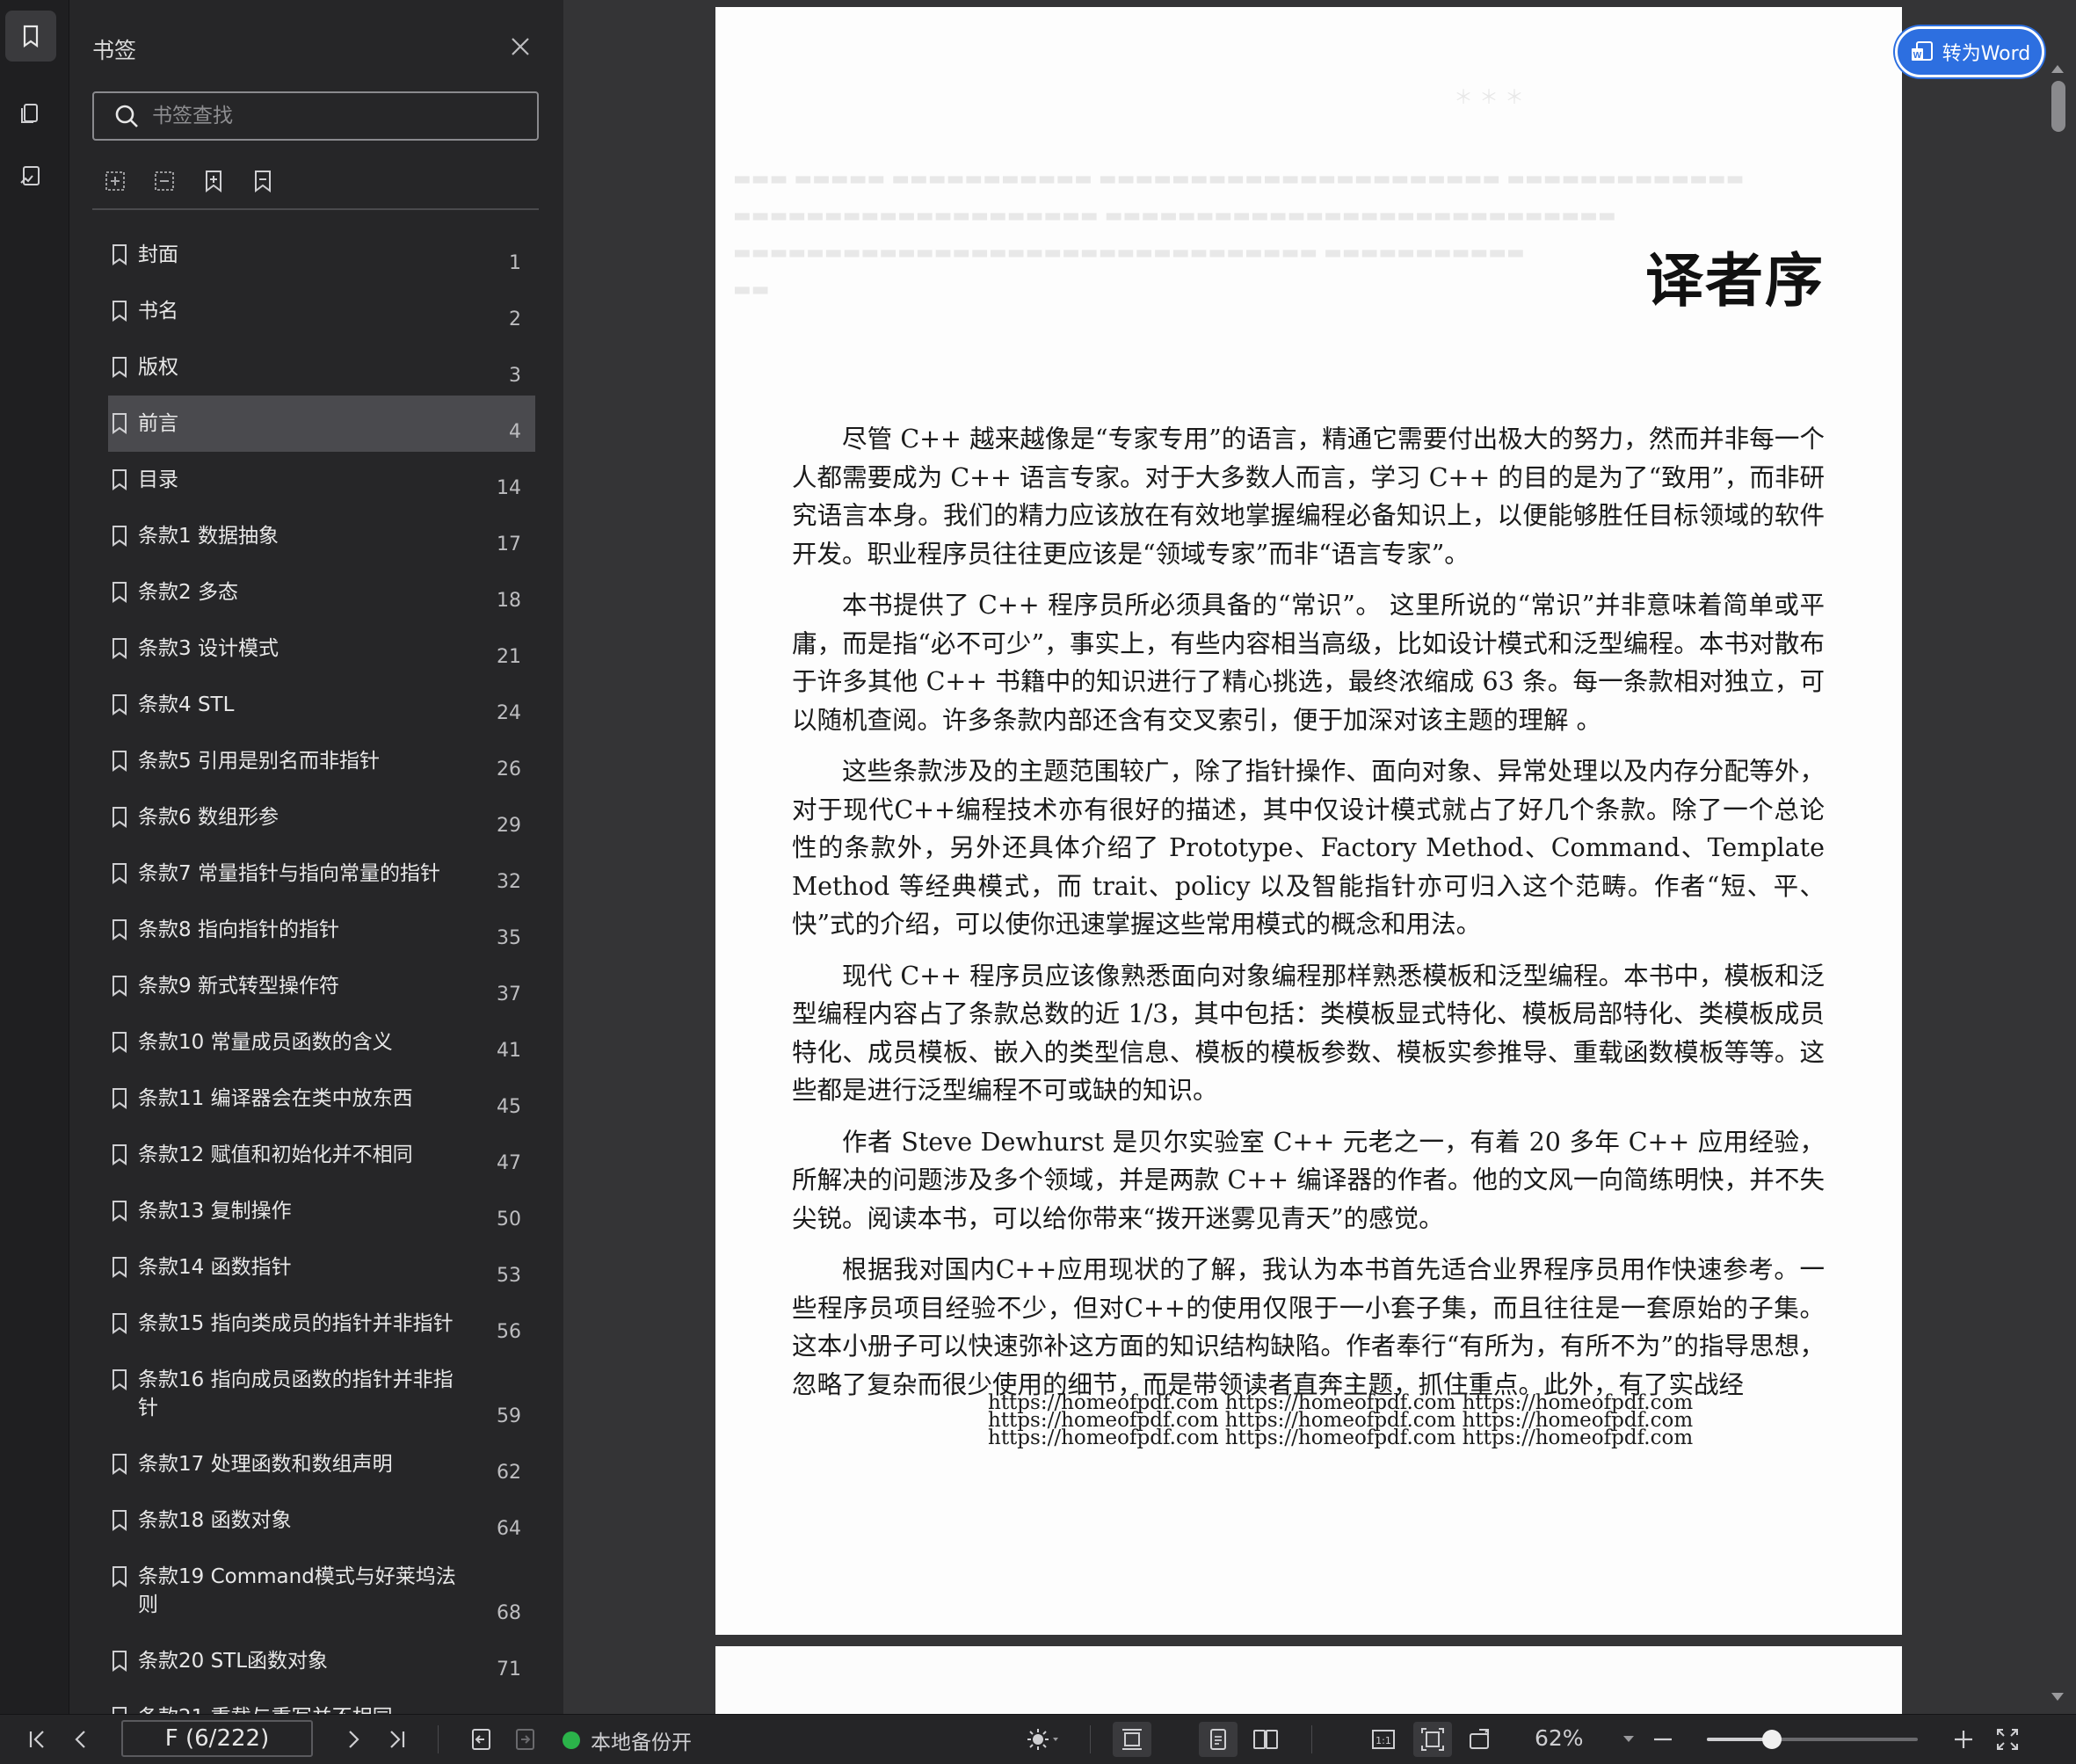 The height and width of the screenshot is (1764, 2076). What do you see at coordinates (509, 1276) in the screenshot?
I see `bookmark-page-number: 53` at bounding box center [509, 1276].